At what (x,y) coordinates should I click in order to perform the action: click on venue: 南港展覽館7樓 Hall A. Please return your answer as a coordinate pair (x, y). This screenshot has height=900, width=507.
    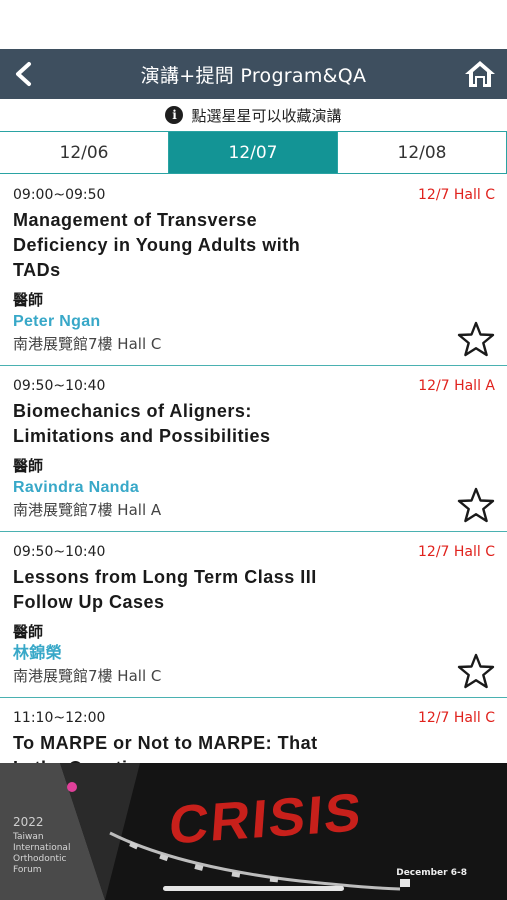
    Looking at the image, I should click on (87, 510).